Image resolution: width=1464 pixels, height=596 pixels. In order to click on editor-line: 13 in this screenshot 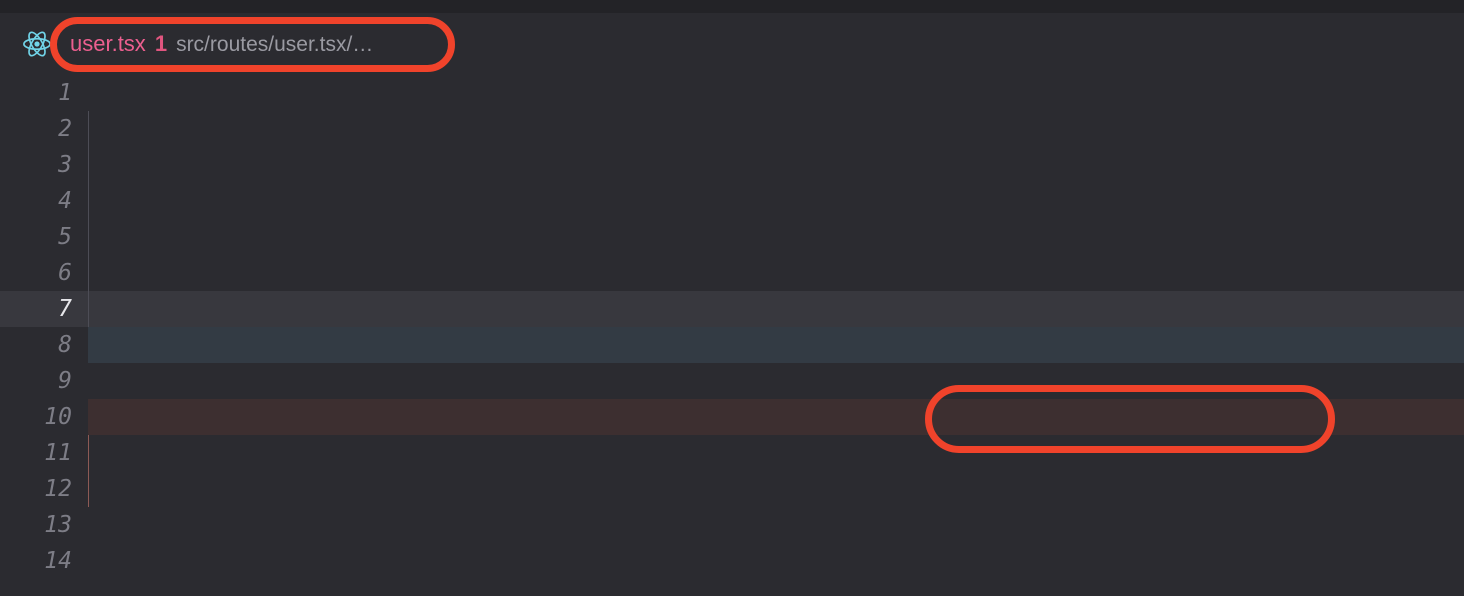, I will do `click(732, 525)`.